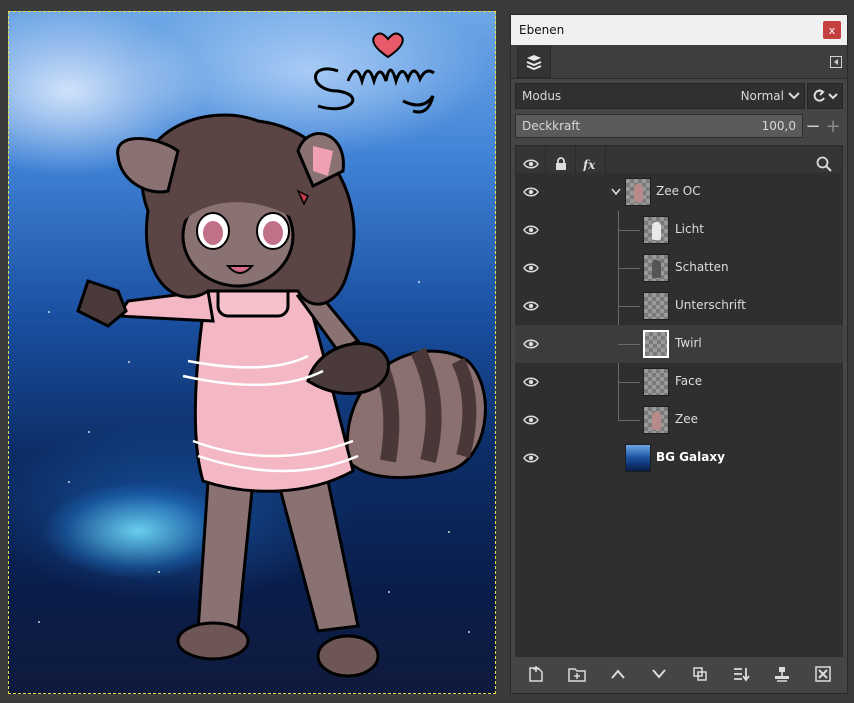 This screenshot has width=854, height=703. I want to click on composite-mode-button, so click(825, 96).